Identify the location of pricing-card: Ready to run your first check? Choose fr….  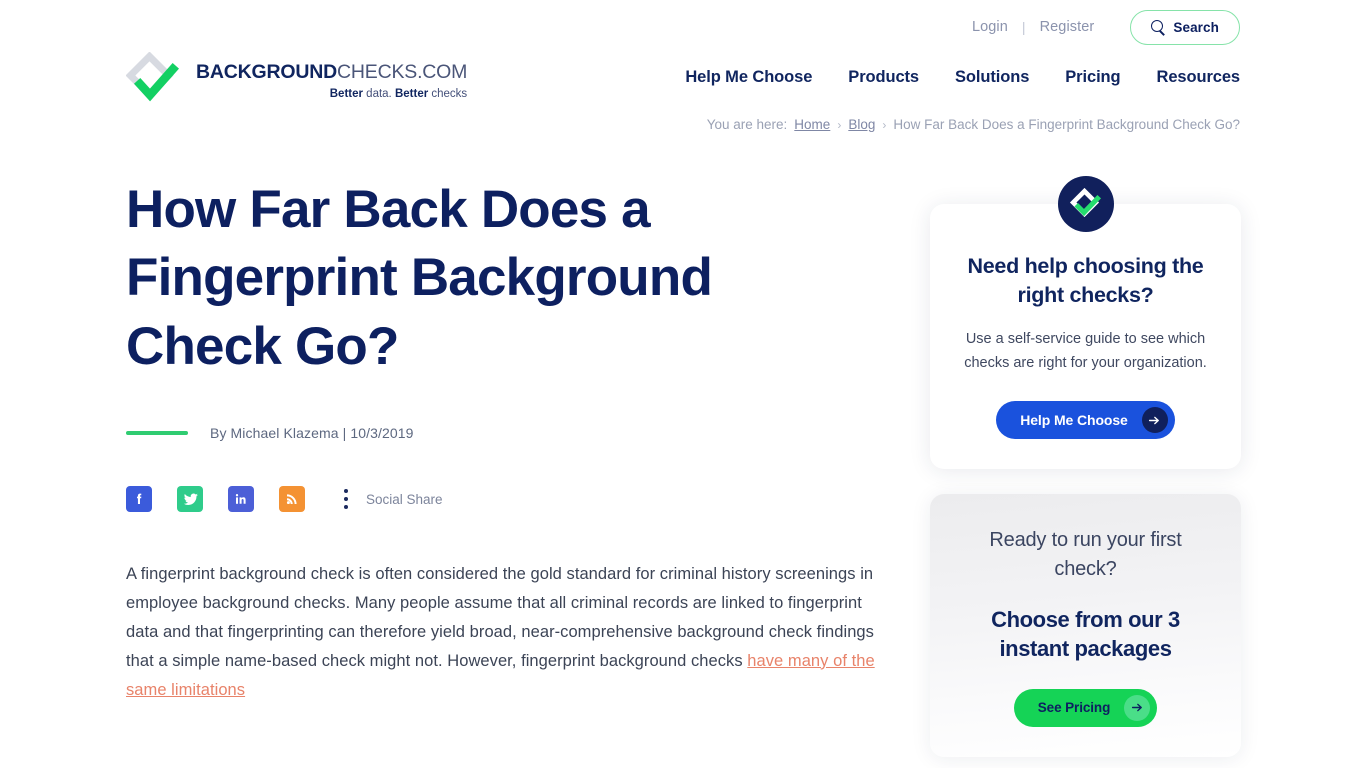
(1085, 625).